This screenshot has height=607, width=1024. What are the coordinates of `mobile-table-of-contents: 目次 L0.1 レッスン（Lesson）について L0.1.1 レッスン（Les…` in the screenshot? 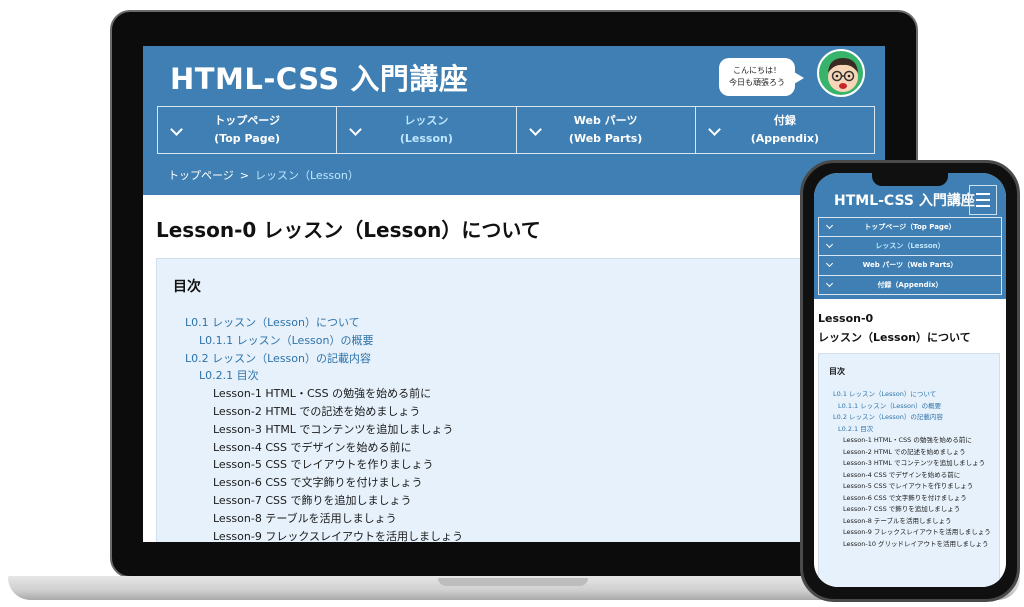 It's located at (909, 470).